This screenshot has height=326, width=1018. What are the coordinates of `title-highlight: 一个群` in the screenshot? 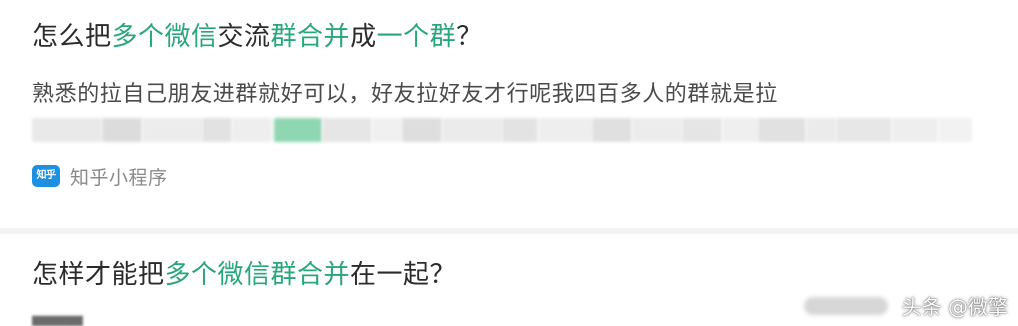 It's located at (416, 37).